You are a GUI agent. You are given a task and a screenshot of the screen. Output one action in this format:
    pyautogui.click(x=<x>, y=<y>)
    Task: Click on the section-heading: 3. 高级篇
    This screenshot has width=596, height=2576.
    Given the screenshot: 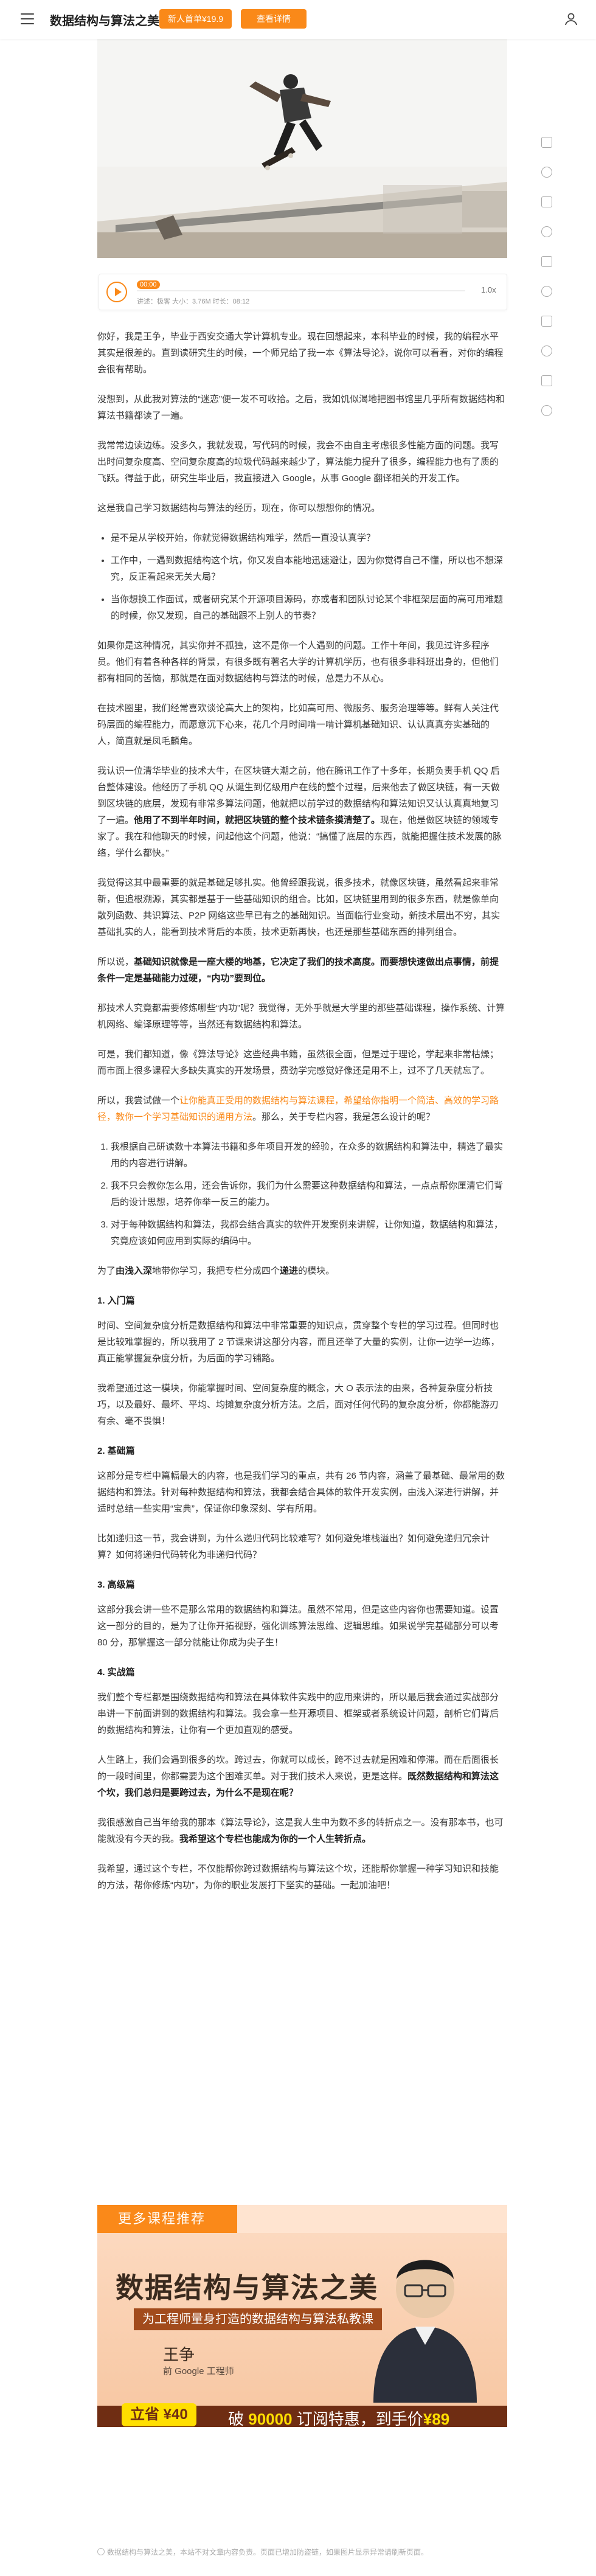 What is the action you would take?
    pyautogui.click(x=116, y=1585)
    